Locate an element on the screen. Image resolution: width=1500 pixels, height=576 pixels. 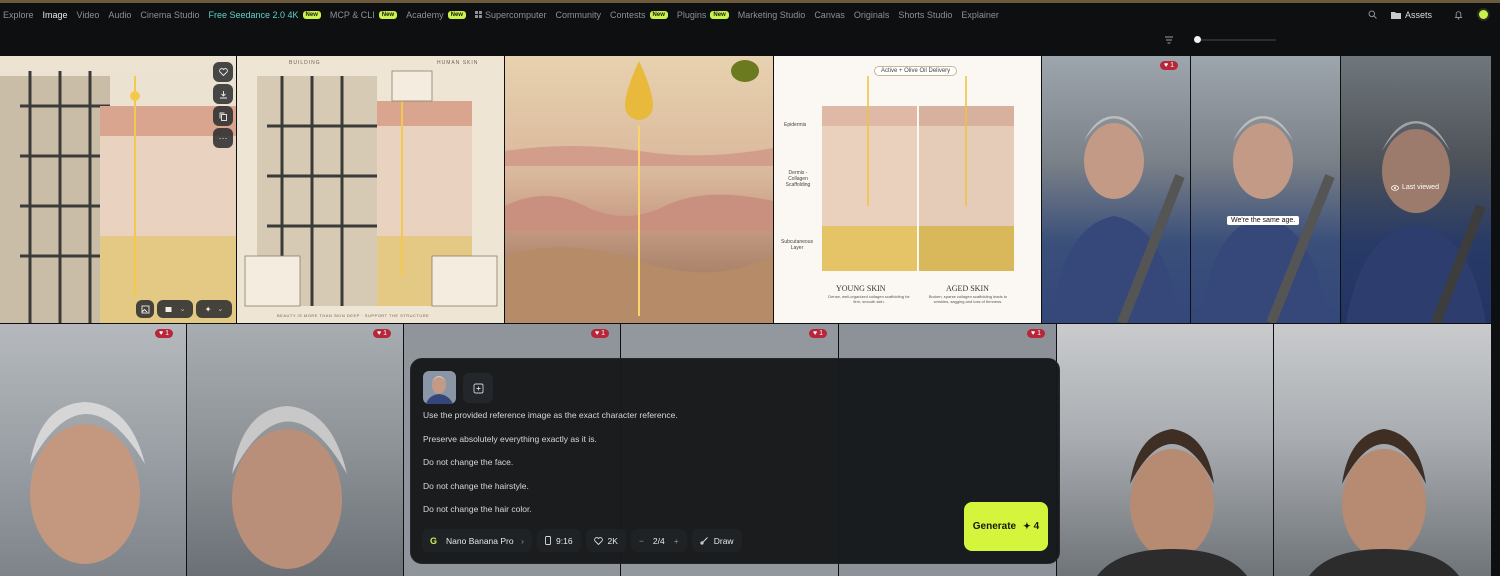
nav-mcp-cli: MCP & CLI New is located at coordinates (363, 14).